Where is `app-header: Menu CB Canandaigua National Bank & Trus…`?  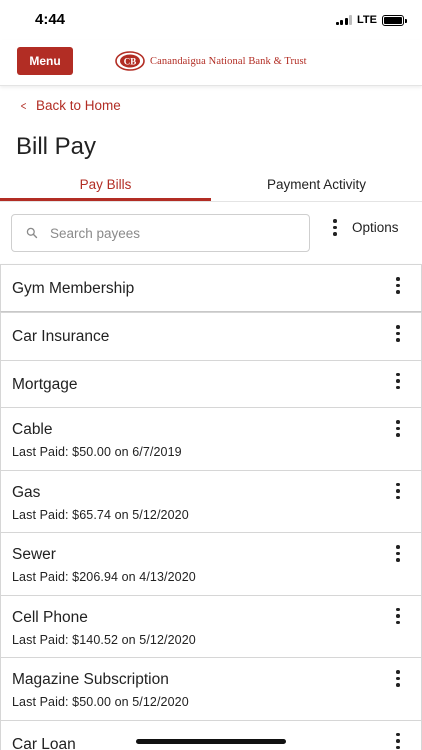
app-header: Menu CB Canandaigua National Bank & Trus… is located at coordinates (211, 63).